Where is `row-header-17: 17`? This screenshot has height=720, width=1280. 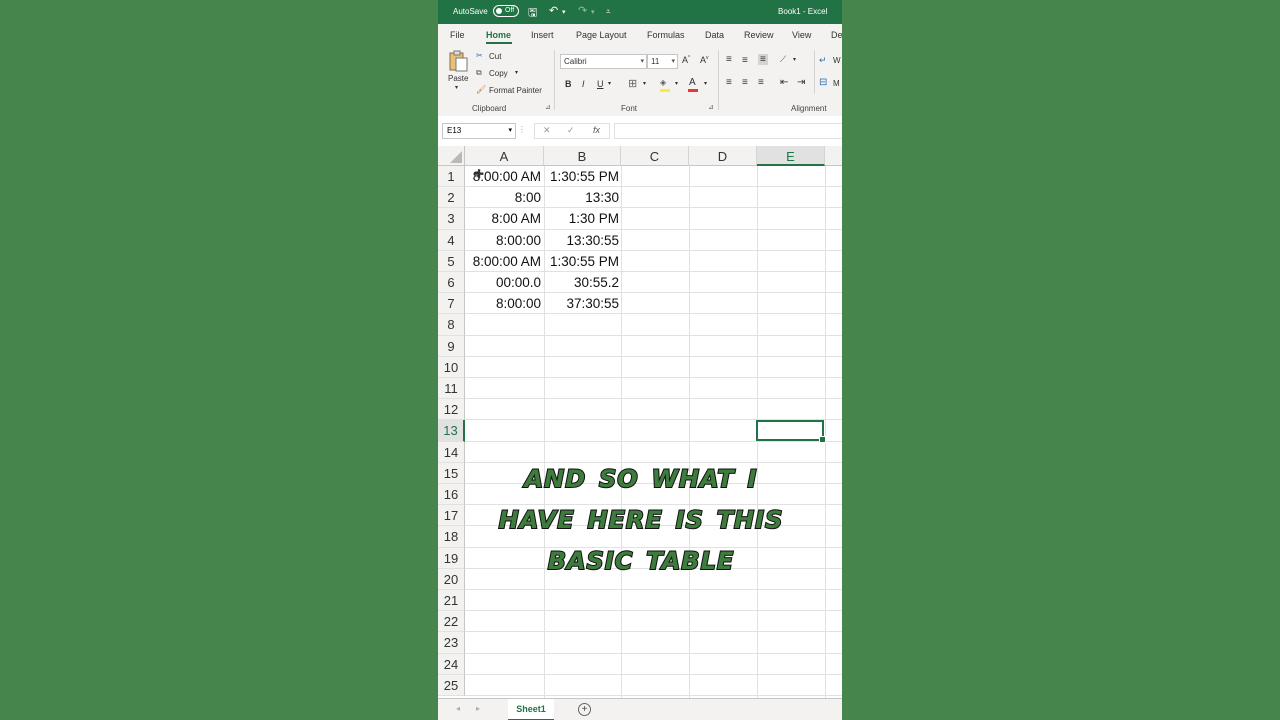 row-header-17: 17 is located at coordinates (451, 516).